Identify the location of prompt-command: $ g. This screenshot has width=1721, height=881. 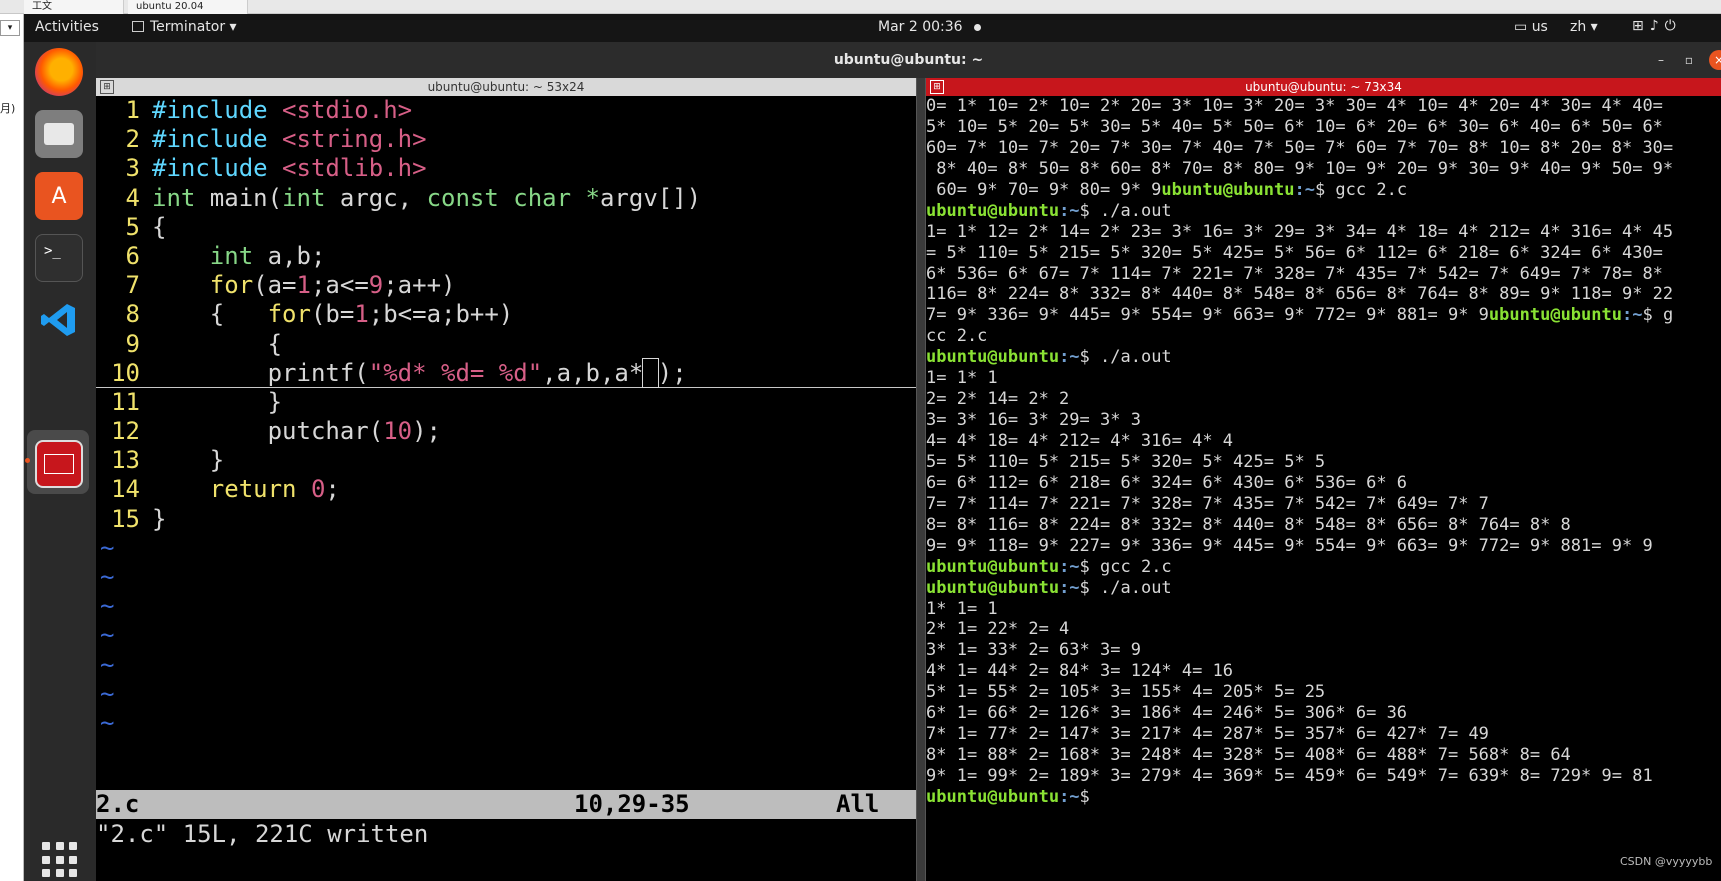
(1658, 315).